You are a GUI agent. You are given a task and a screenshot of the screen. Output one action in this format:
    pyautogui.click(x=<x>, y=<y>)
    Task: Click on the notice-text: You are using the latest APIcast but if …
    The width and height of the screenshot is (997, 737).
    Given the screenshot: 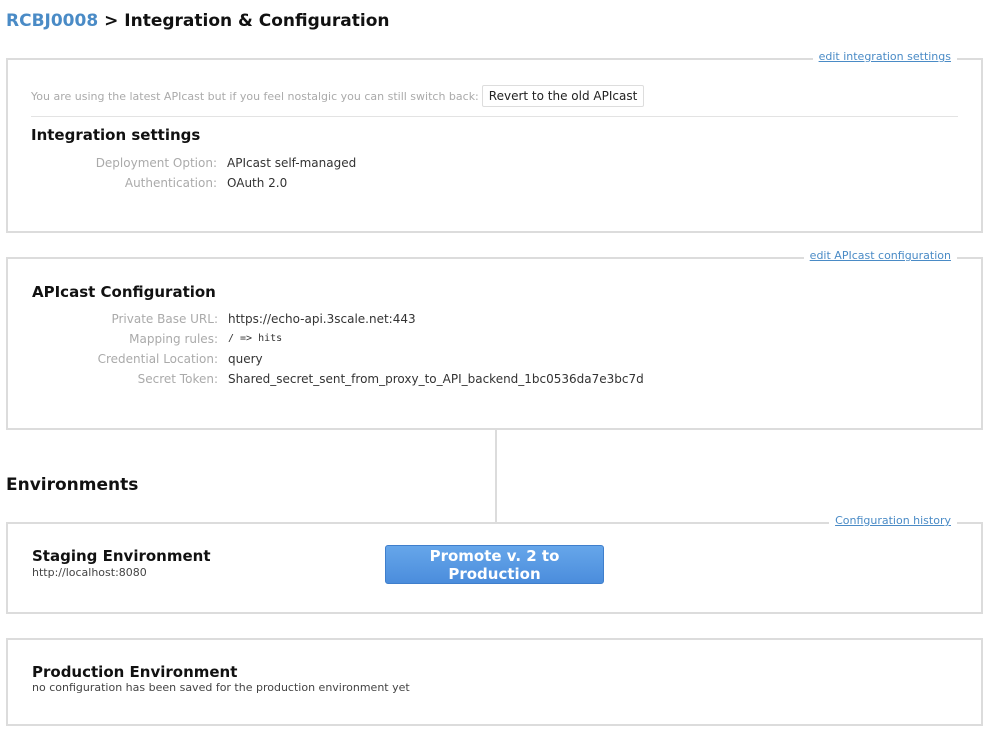 What is the action you would take?
    pyautogui.click(x=255, y=96)
    